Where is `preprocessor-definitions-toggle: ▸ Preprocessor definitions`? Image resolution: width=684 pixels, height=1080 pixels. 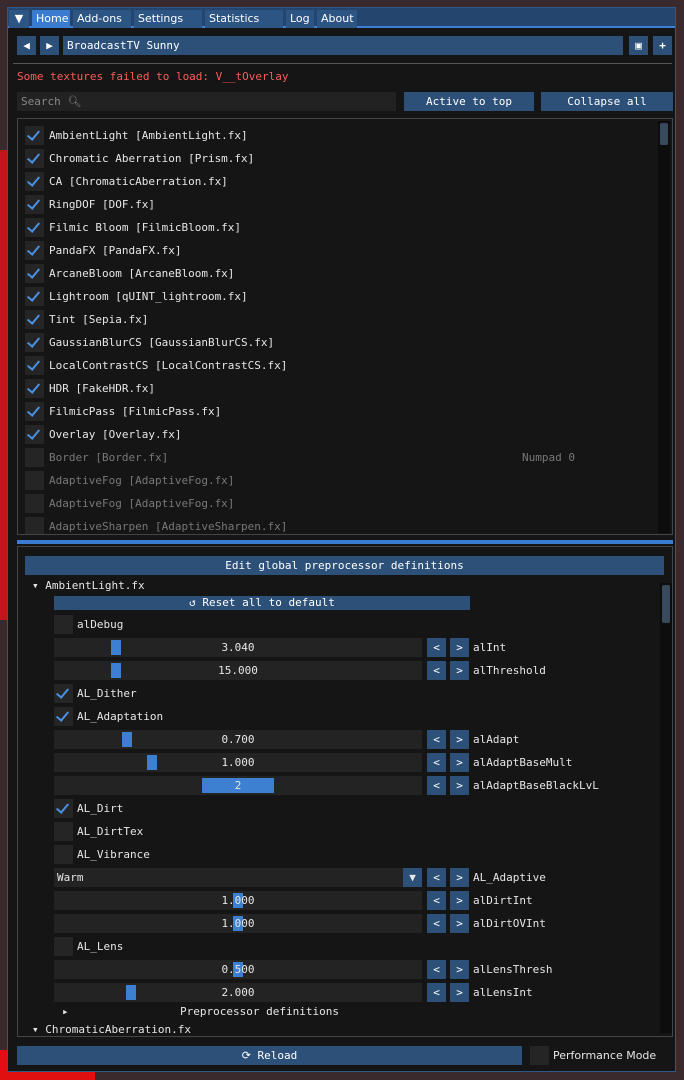
preprocessor-definitions-toggle: ▸ Preprocessor definitions is located at coordinates (212, 1011).